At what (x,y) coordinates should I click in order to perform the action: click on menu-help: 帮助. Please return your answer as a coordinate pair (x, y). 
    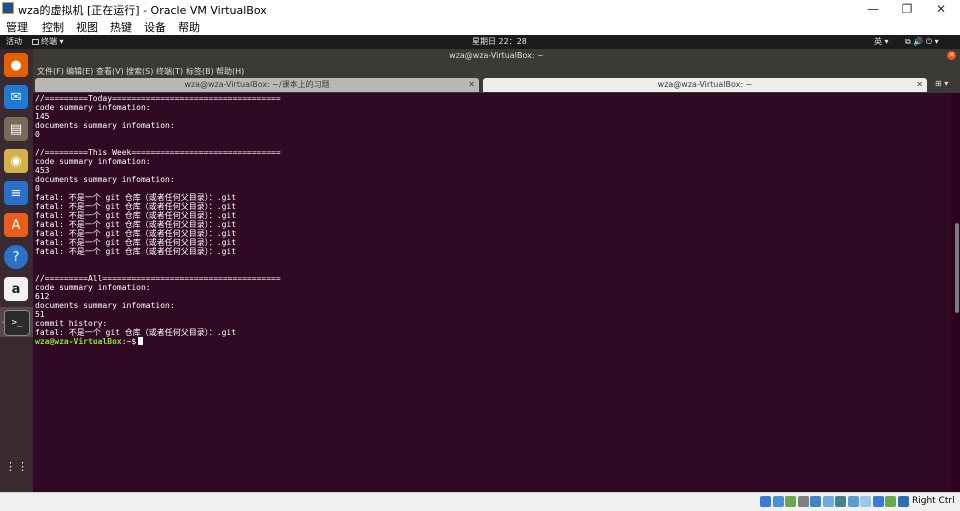
    Looking at the image, I should click on (189, 27).